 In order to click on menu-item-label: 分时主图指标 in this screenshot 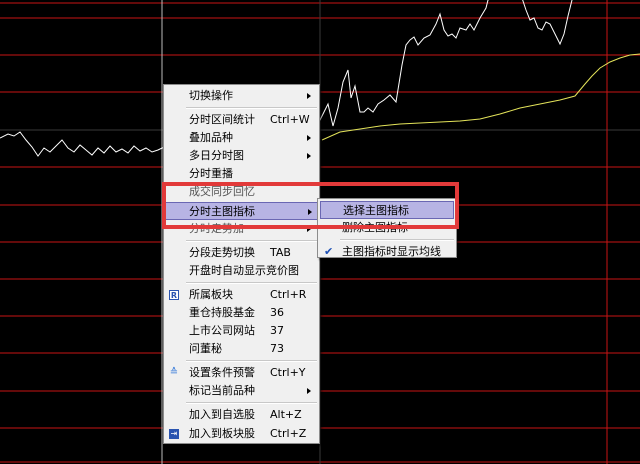, I will do `click(222, 211)`.